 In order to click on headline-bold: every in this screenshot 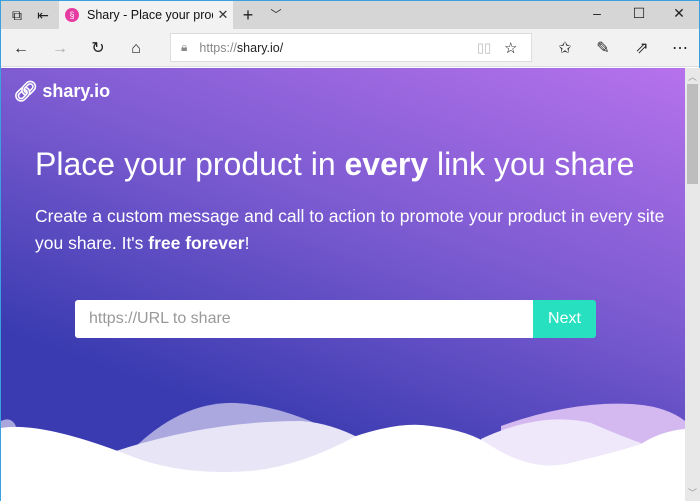, I will do `click(386, 164)`.